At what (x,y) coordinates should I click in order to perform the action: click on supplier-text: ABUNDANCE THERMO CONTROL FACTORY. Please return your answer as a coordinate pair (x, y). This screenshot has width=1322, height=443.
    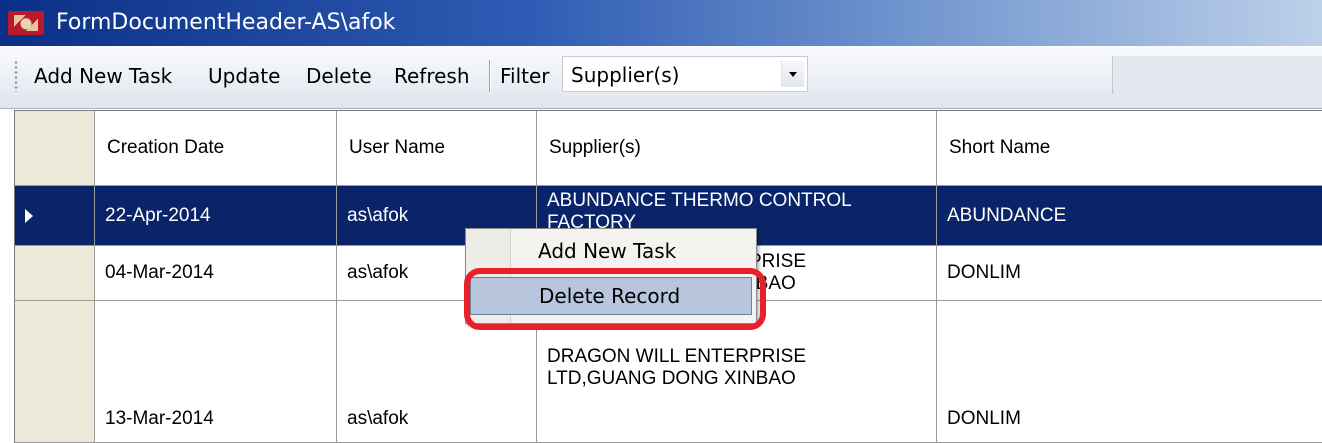
    Looking at the image, I should click on (699, 211).